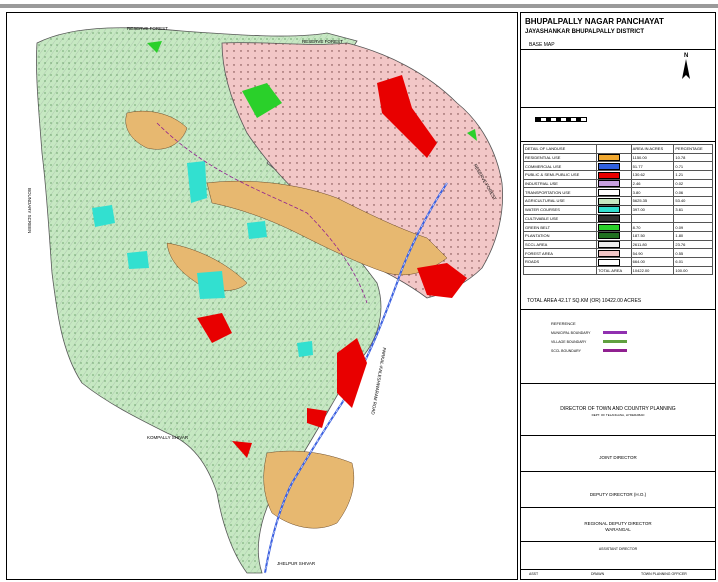  What do you see at coordinates (618, 409) in the screenshot?
I see `signatory-director: DIRECTOR OF TOWN AND COUNTRY PLANNING` at bounding box center [618, 409].